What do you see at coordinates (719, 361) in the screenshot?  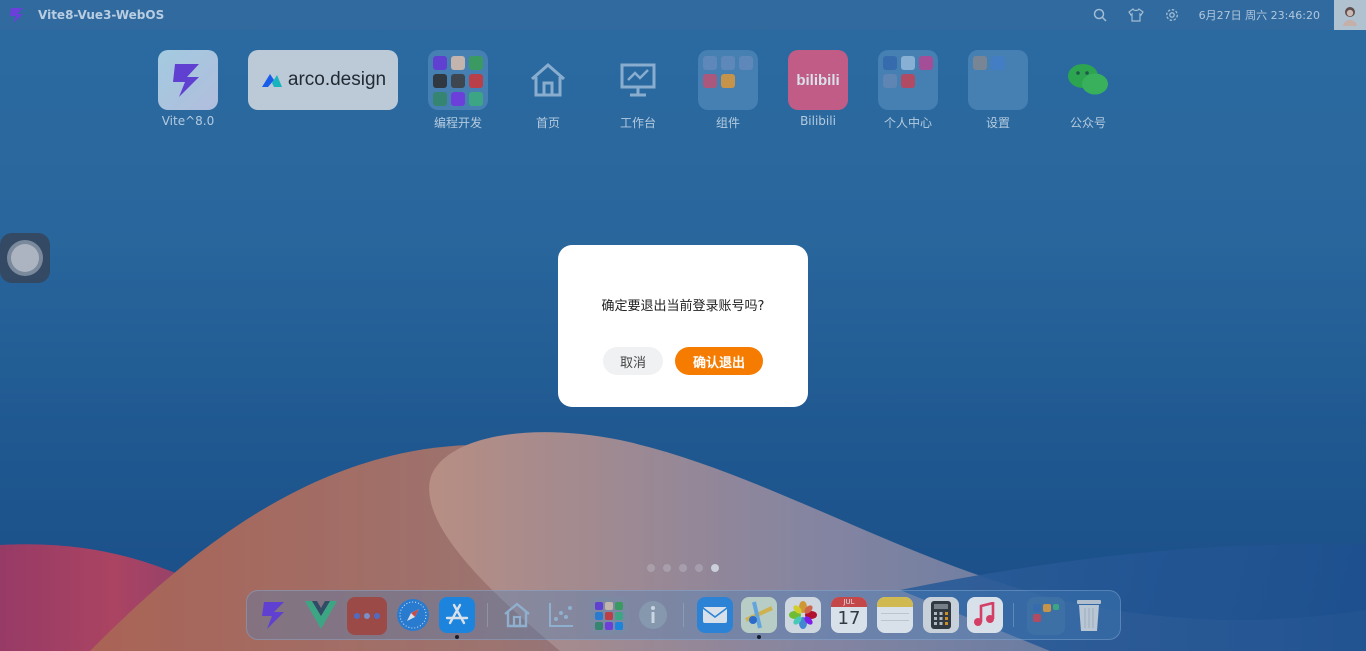 I see `confirm-logout-button: 确认退出` at bounding box center [719, 361].